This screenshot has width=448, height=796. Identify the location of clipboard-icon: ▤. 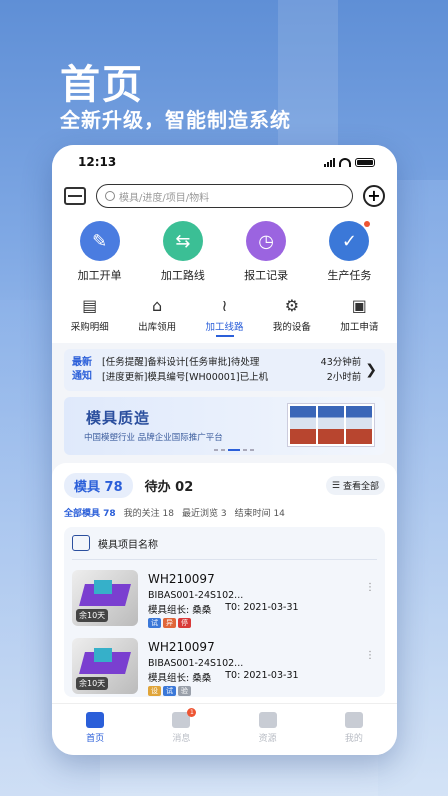
(90, 305).